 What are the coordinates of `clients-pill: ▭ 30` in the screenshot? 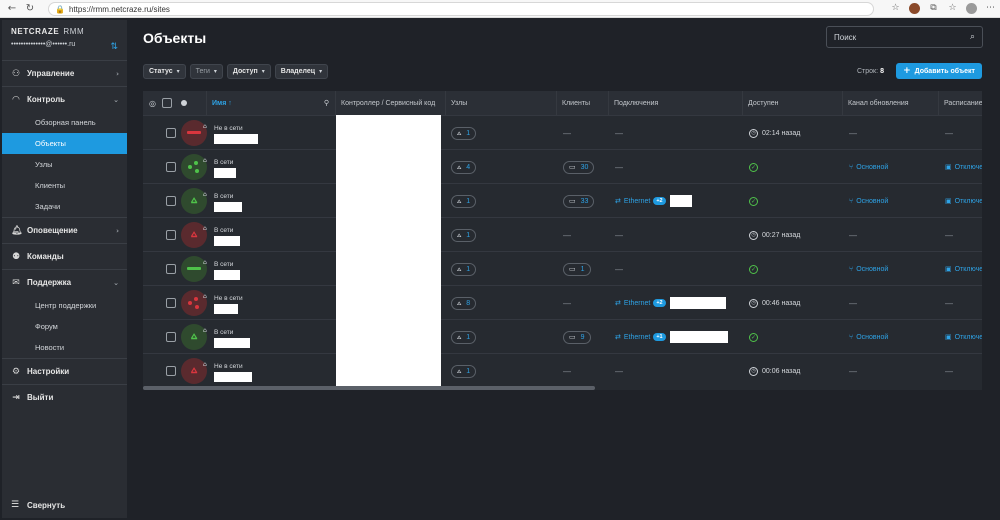 It's located at (579, 167).